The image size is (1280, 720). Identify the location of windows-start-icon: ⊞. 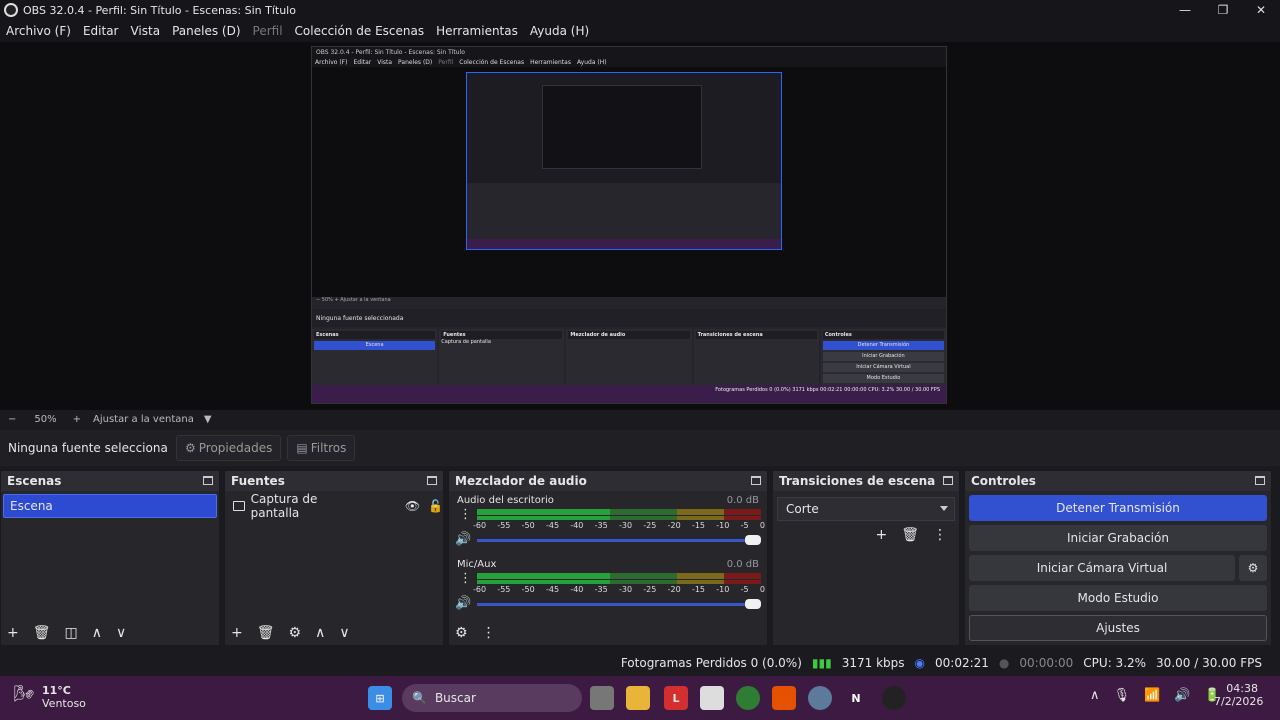
(380, 698).